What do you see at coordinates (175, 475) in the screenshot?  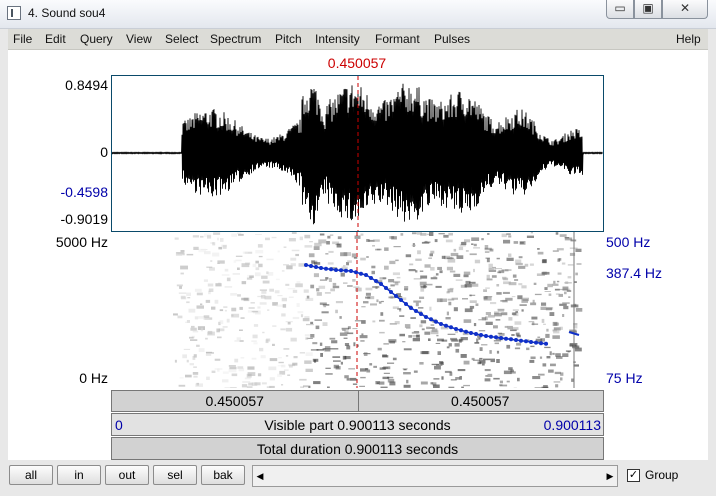 I see `zoom-selection-button: sel` at bounding box center [175, 475].